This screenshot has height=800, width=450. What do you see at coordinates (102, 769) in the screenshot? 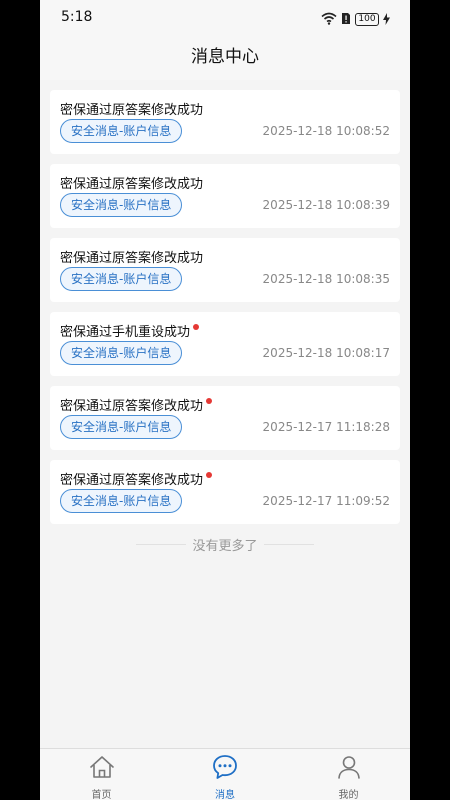
I see `home-icon` at bounding box center [102, 769].